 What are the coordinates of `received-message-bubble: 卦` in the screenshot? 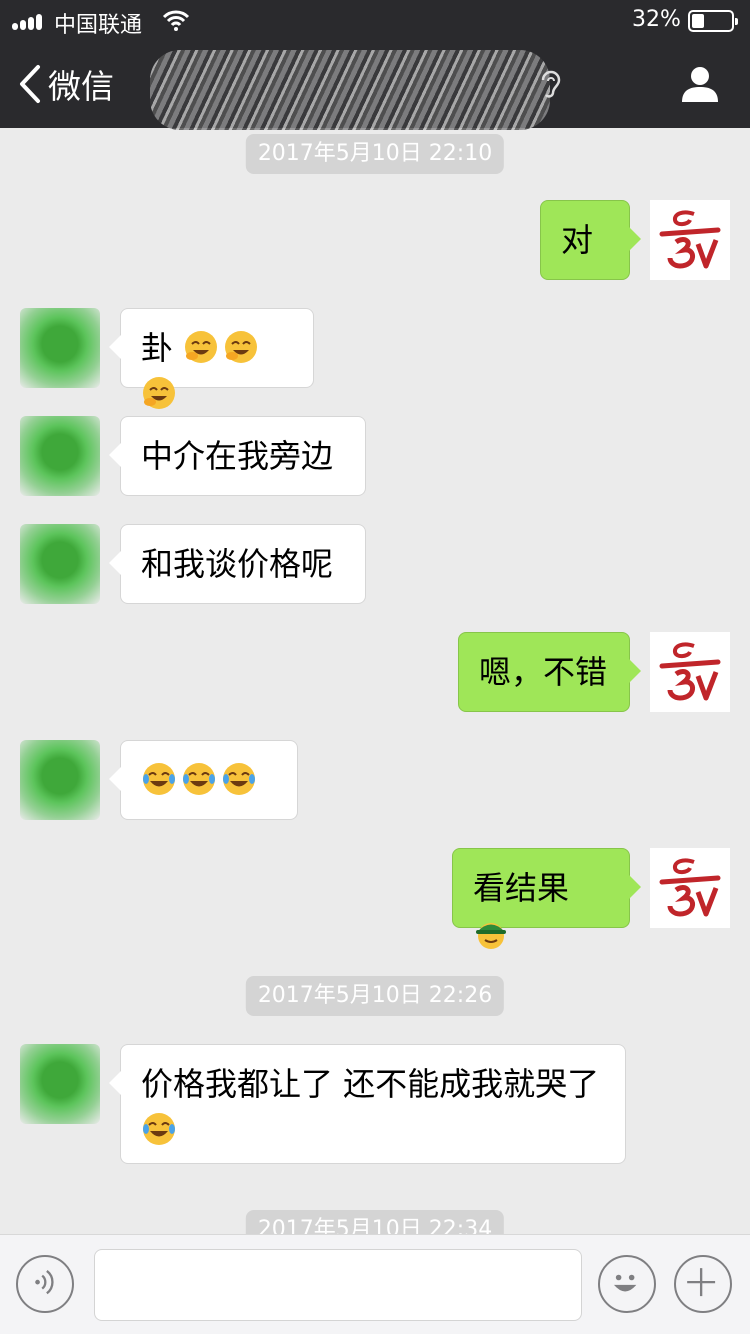 It's located at (211, 358).